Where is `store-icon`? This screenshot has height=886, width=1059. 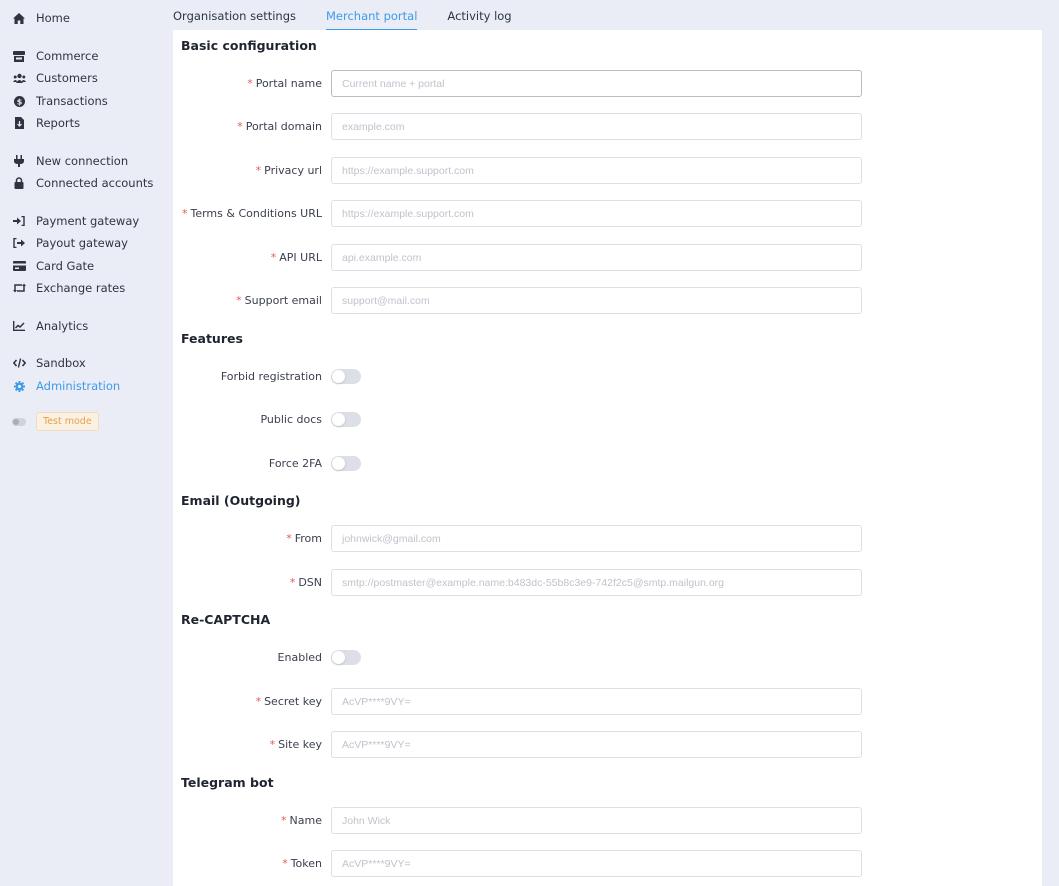 store-icon is located at coordinates (19, 56).